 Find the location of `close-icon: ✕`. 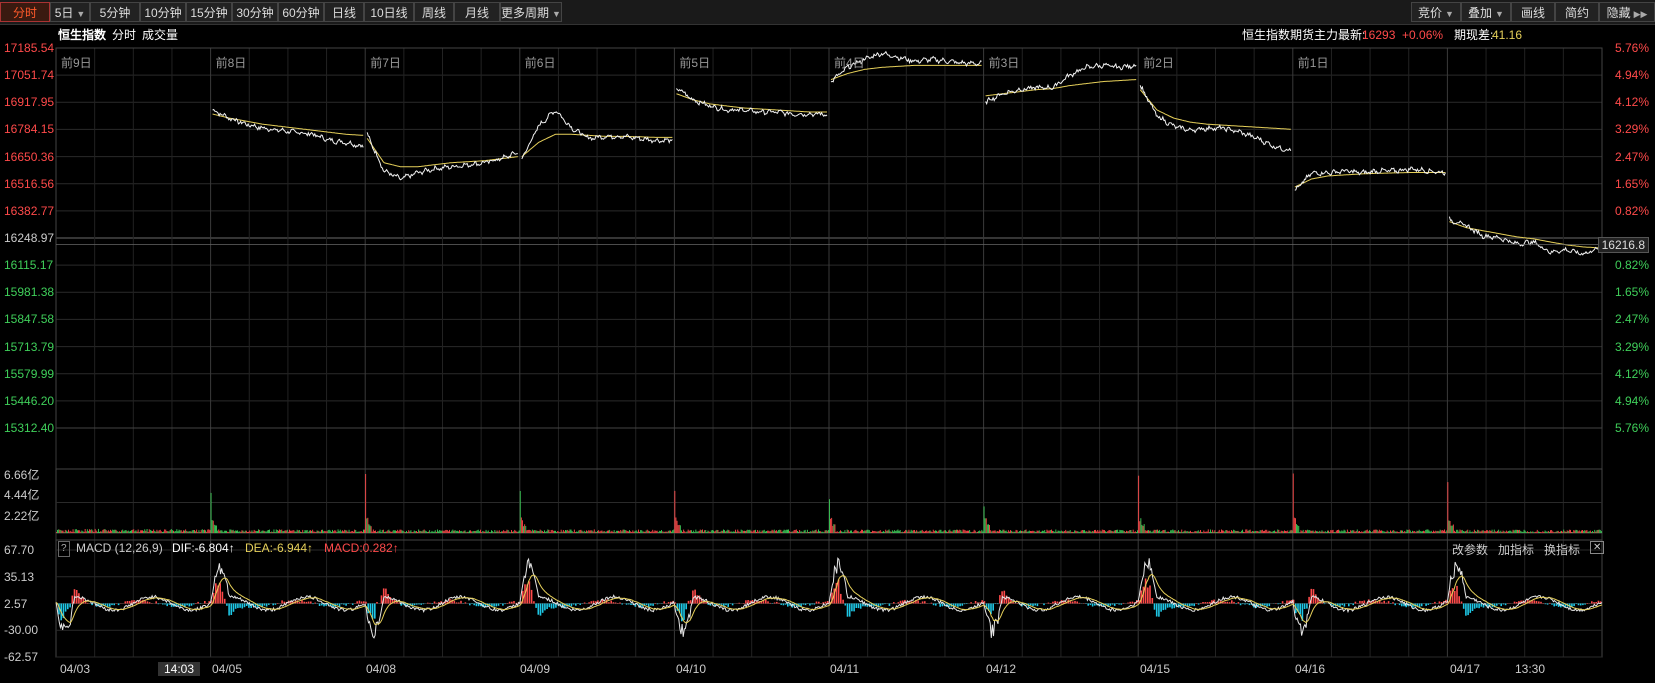

close-icon: ✕ is located at coordinates (1597, 547).